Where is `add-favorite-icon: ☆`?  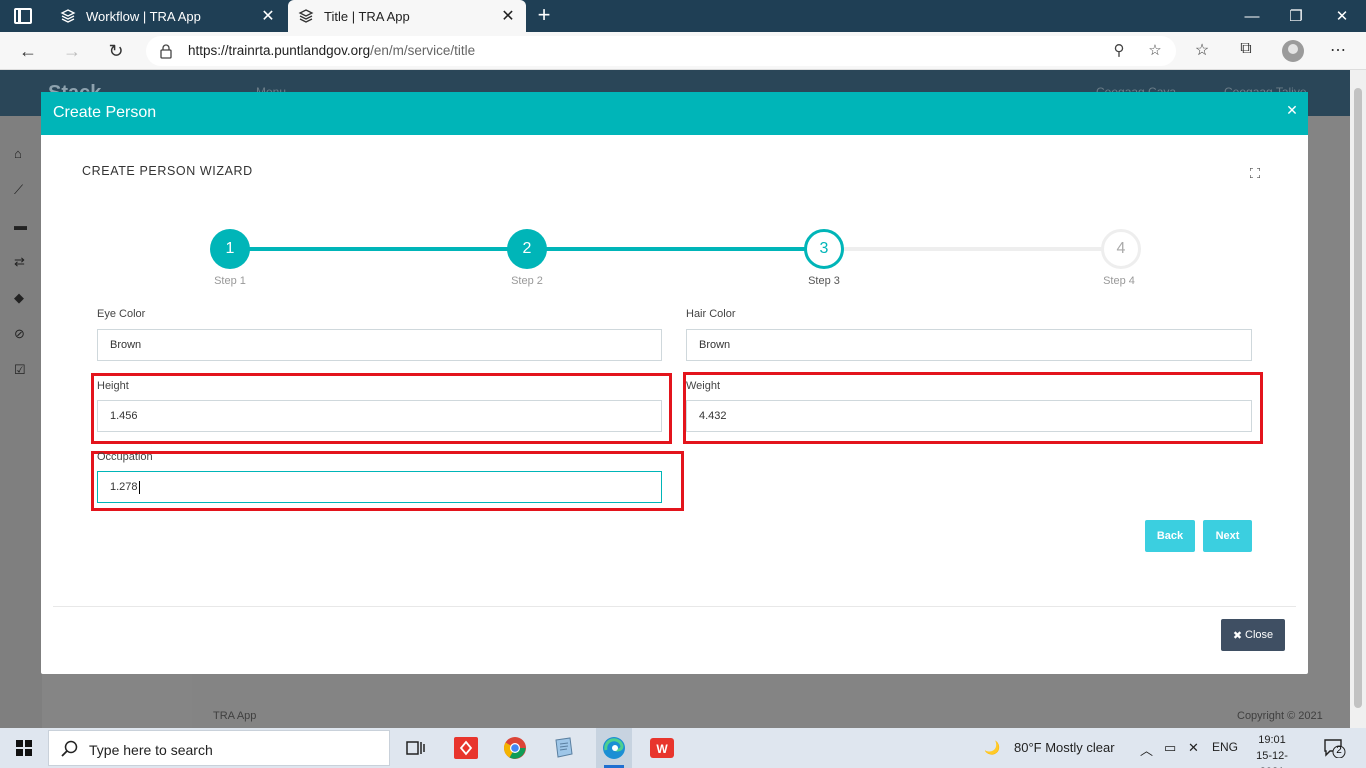 add-favorite-icon: ☆ is located at coordinates (1155, 51).